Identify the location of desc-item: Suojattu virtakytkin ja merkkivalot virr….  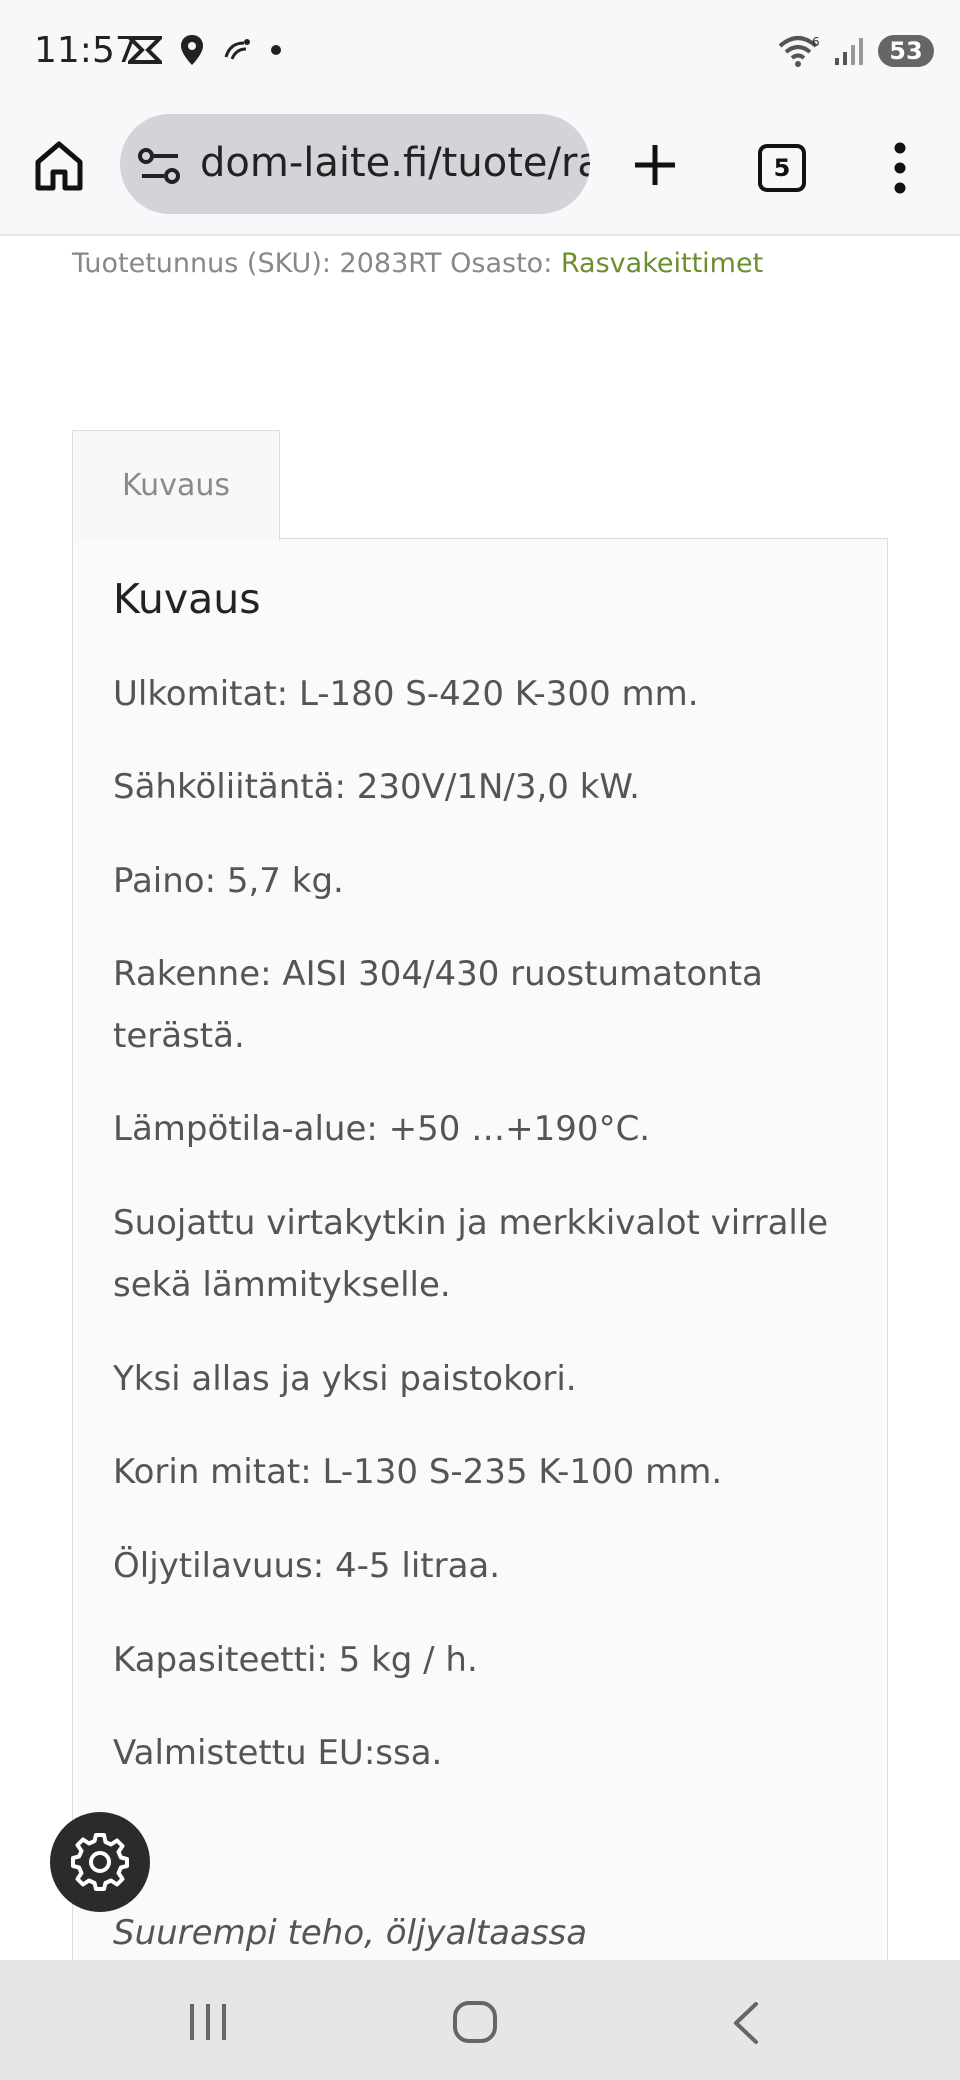
(471, 1254).